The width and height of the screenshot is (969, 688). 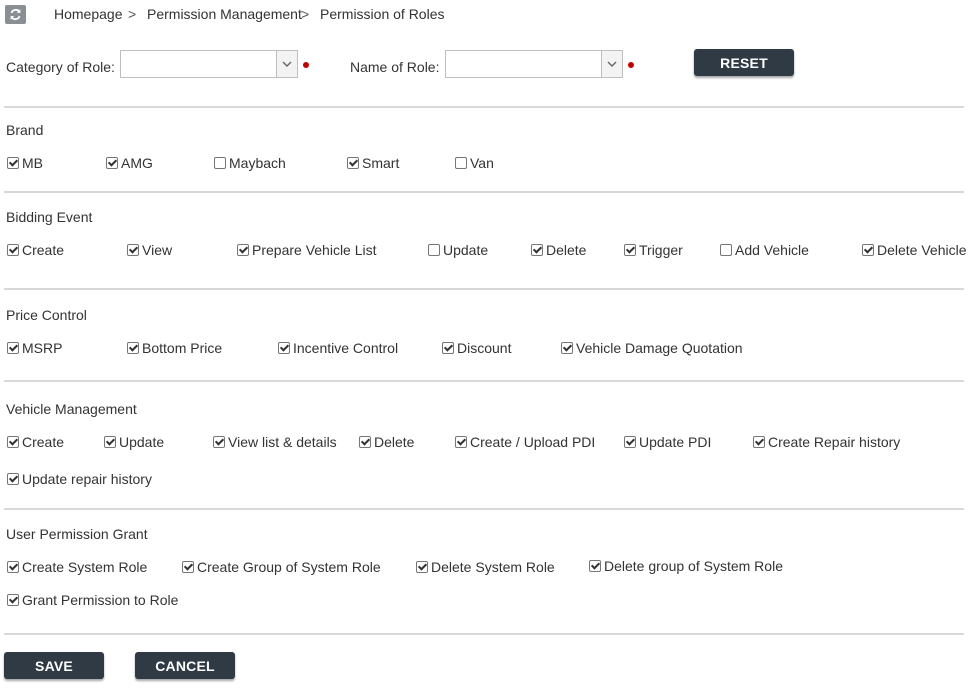 I want to click on option-add-vehicle: Add Vehicle, so click(x=764, y=250).